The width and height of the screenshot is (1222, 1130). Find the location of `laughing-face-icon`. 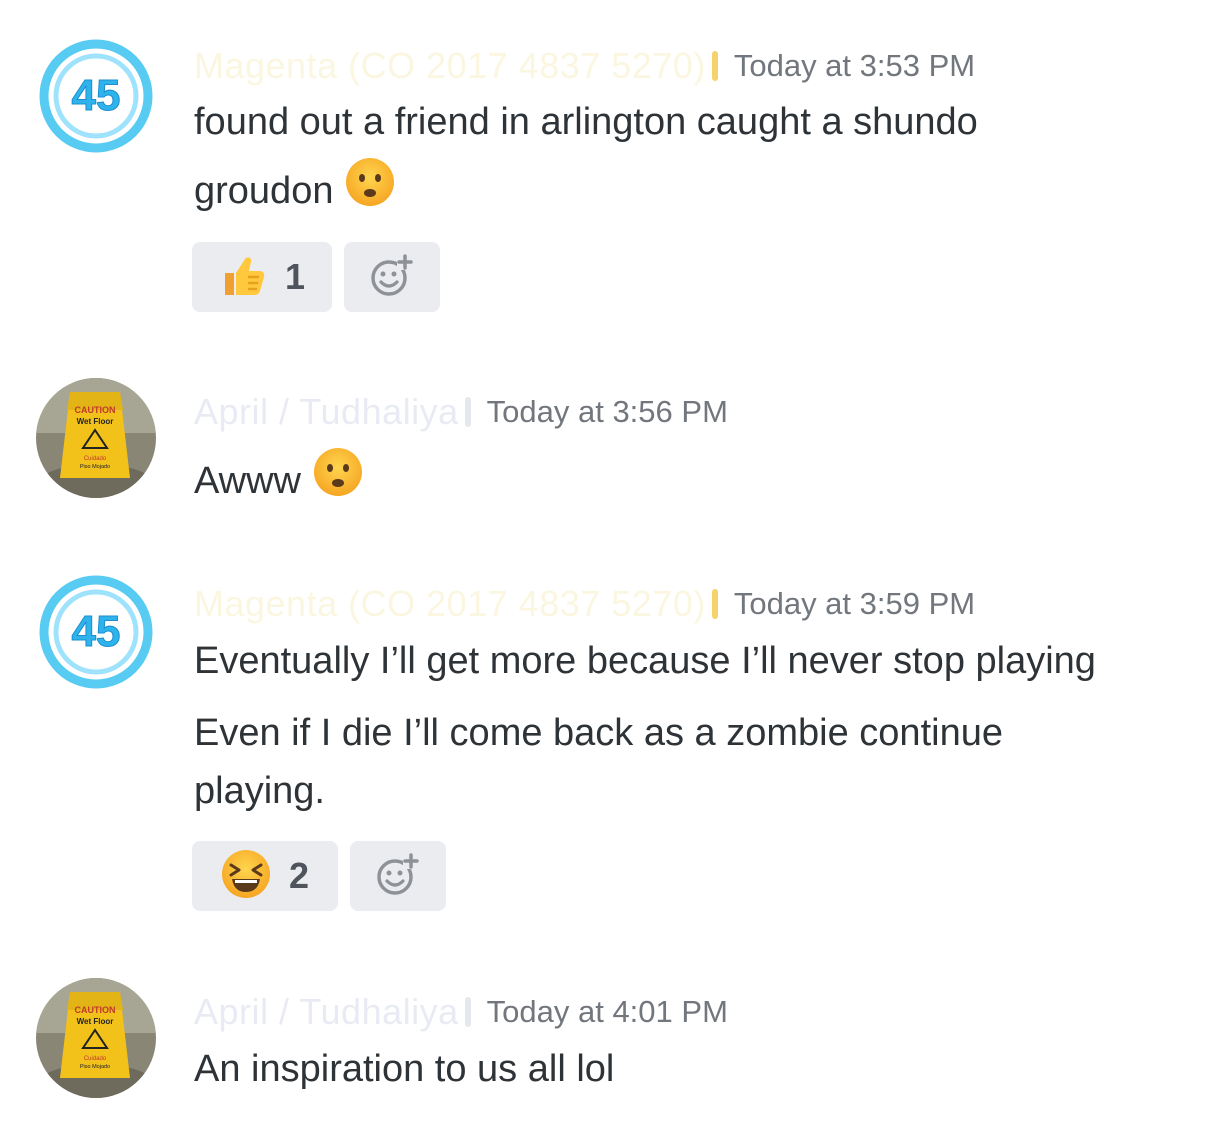

laughing-face-icon is located at coordinates (246, 876).